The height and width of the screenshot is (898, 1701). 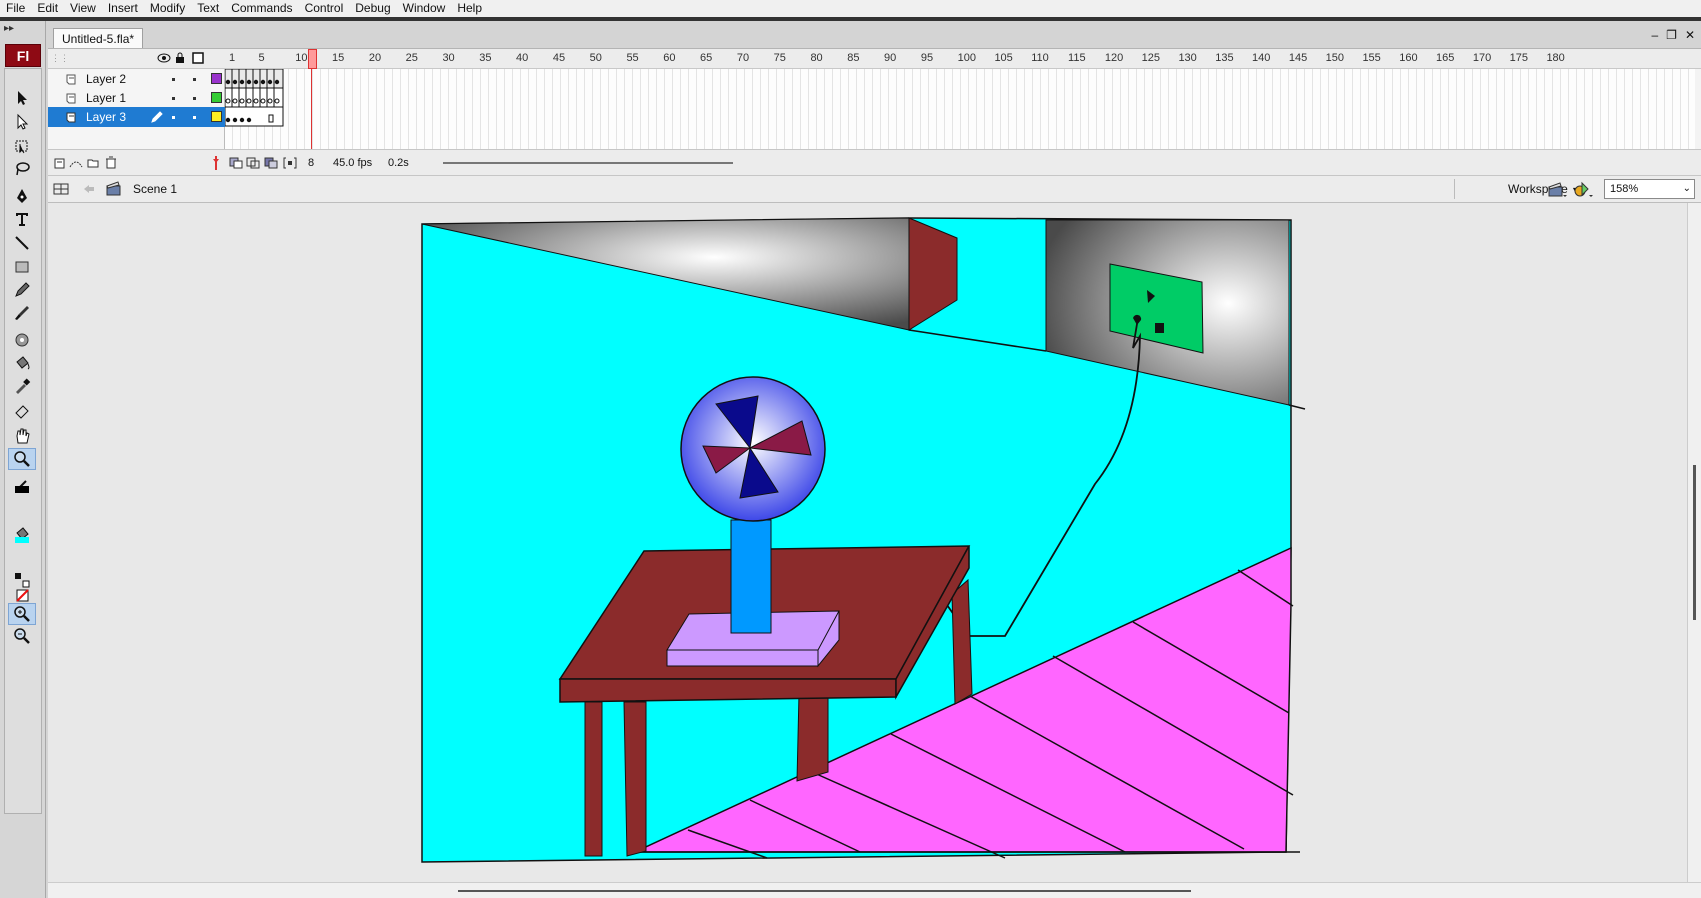 What do you see at coordinates (61, 189) in the screenshot?
I see `timeline-toggle-icon` at bounding box center [61, 189].